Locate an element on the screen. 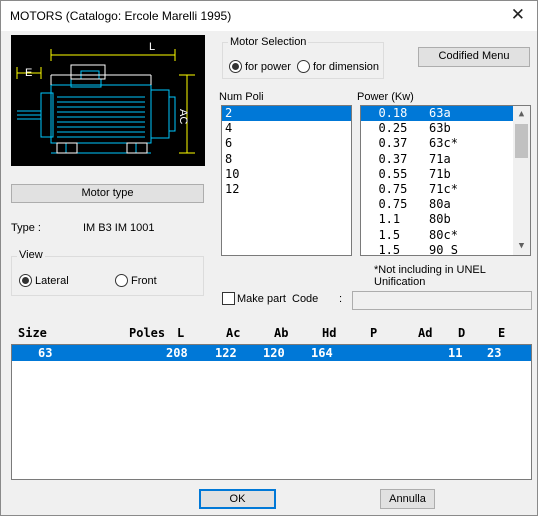 The width and height of the screenshot is (538, 516). col-header-size: Size is located at coordinates (32, 333).